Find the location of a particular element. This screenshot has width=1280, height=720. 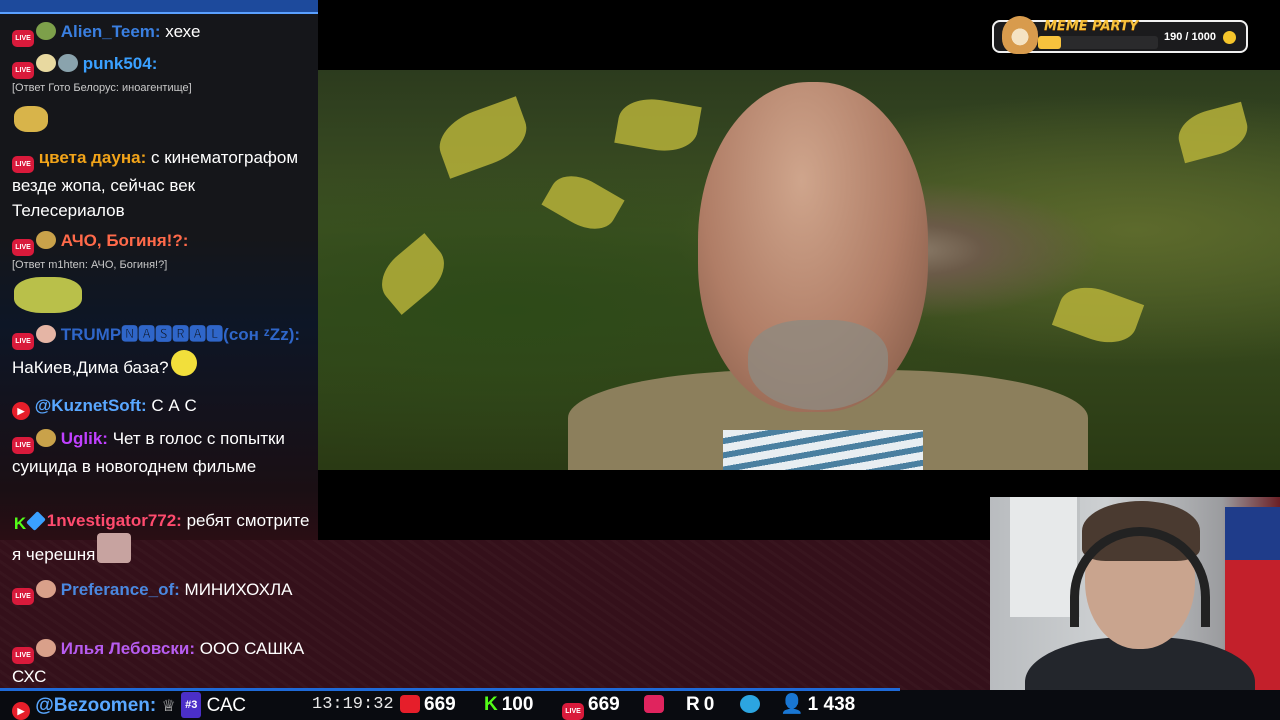

chat-nick: punk504: is located at coordinates (120, 63).